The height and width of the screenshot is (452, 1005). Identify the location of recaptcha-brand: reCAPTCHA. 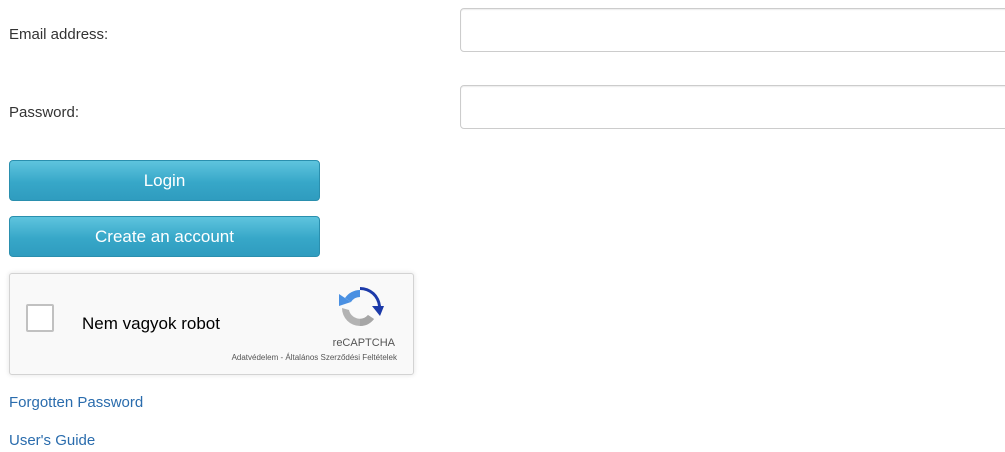
(363, 343).